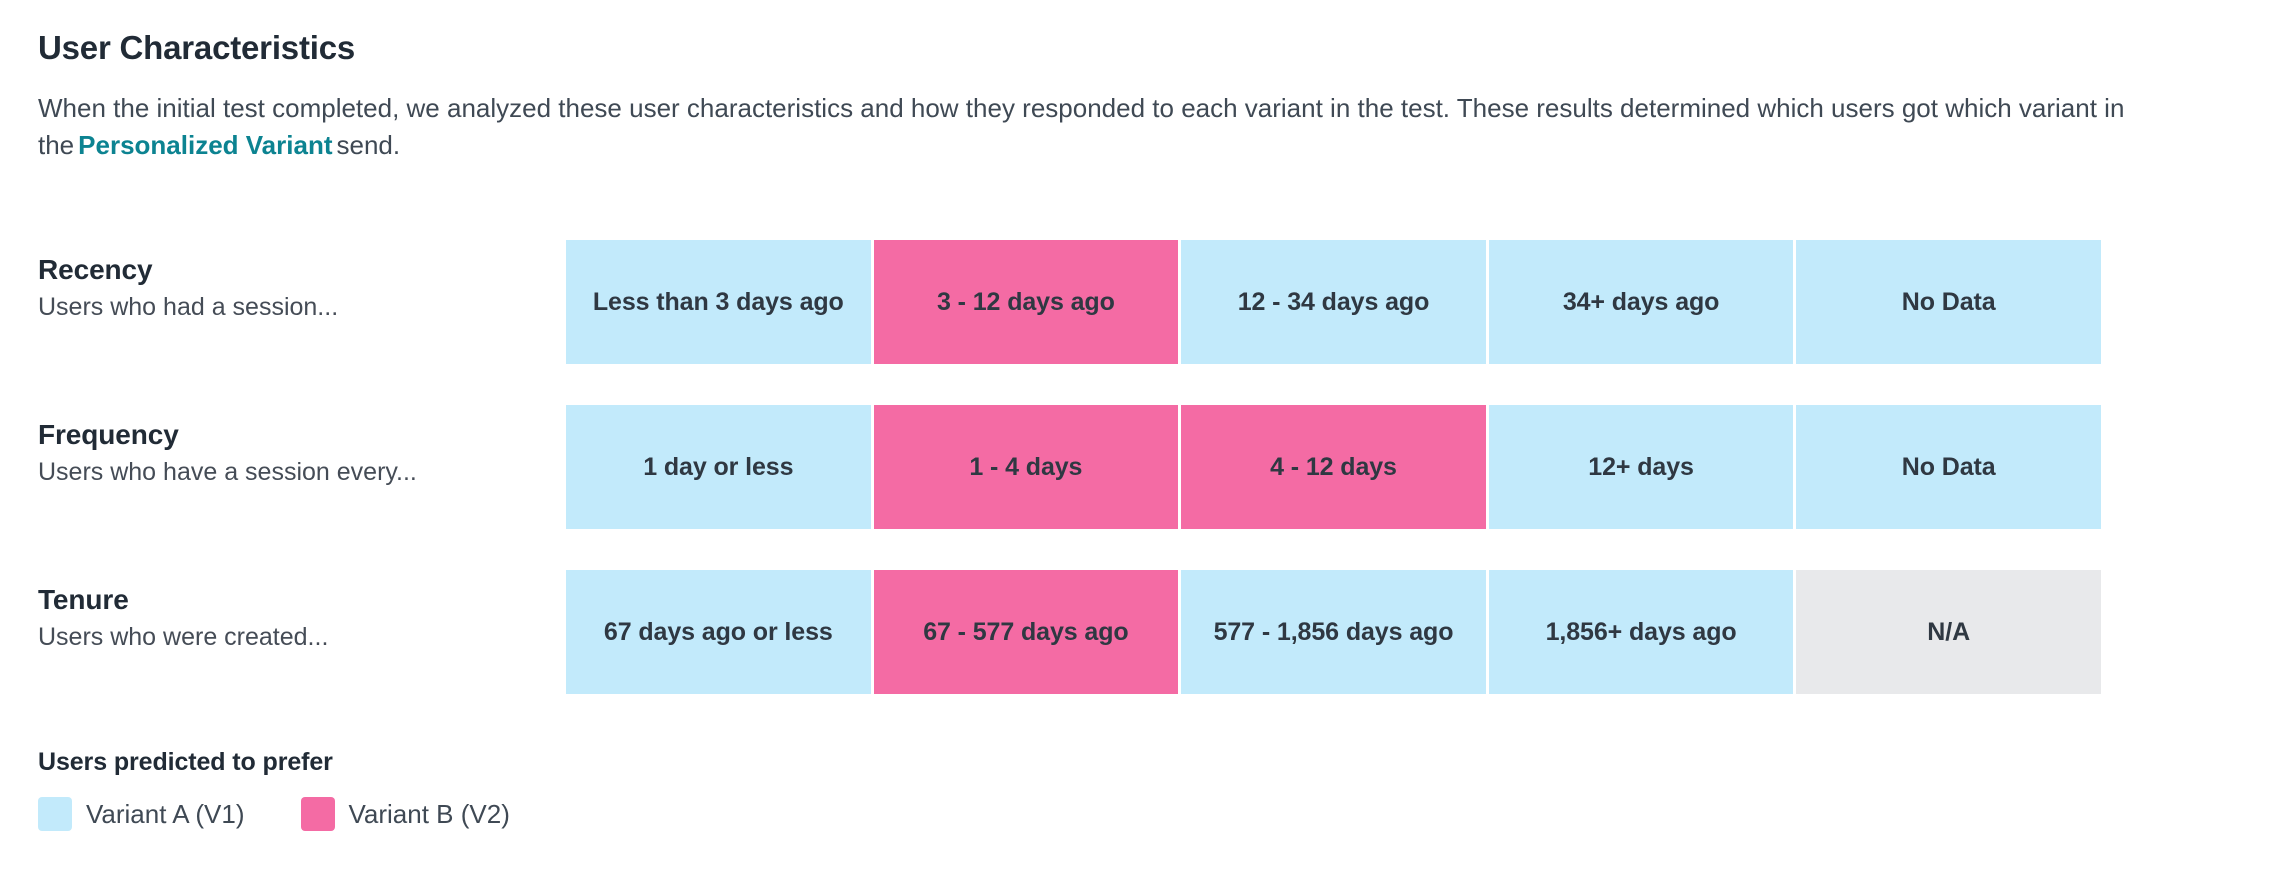  I want to click on matrix-cell: 67 days ago or less, so click(718, 632).